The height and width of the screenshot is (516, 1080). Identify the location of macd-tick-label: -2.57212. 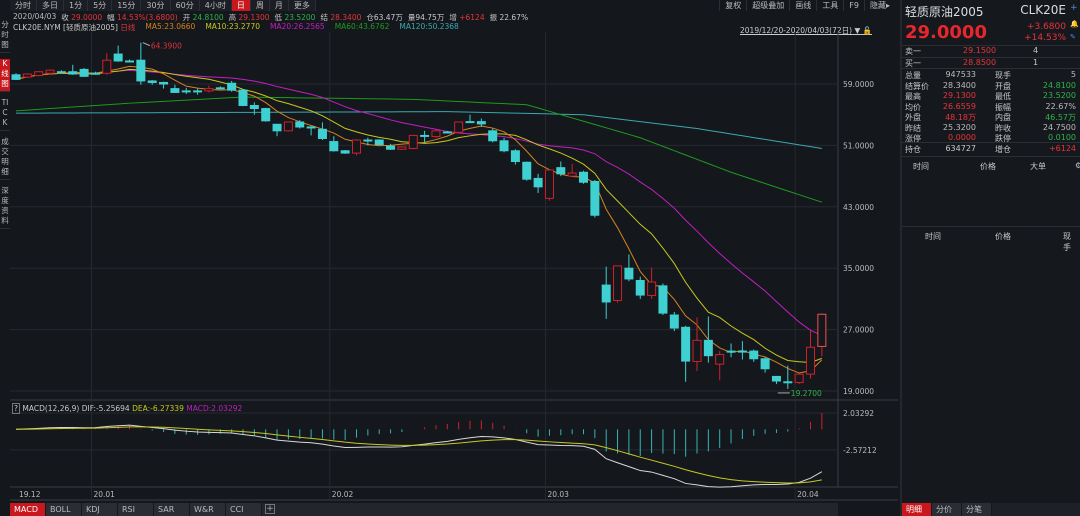
(860, 450).